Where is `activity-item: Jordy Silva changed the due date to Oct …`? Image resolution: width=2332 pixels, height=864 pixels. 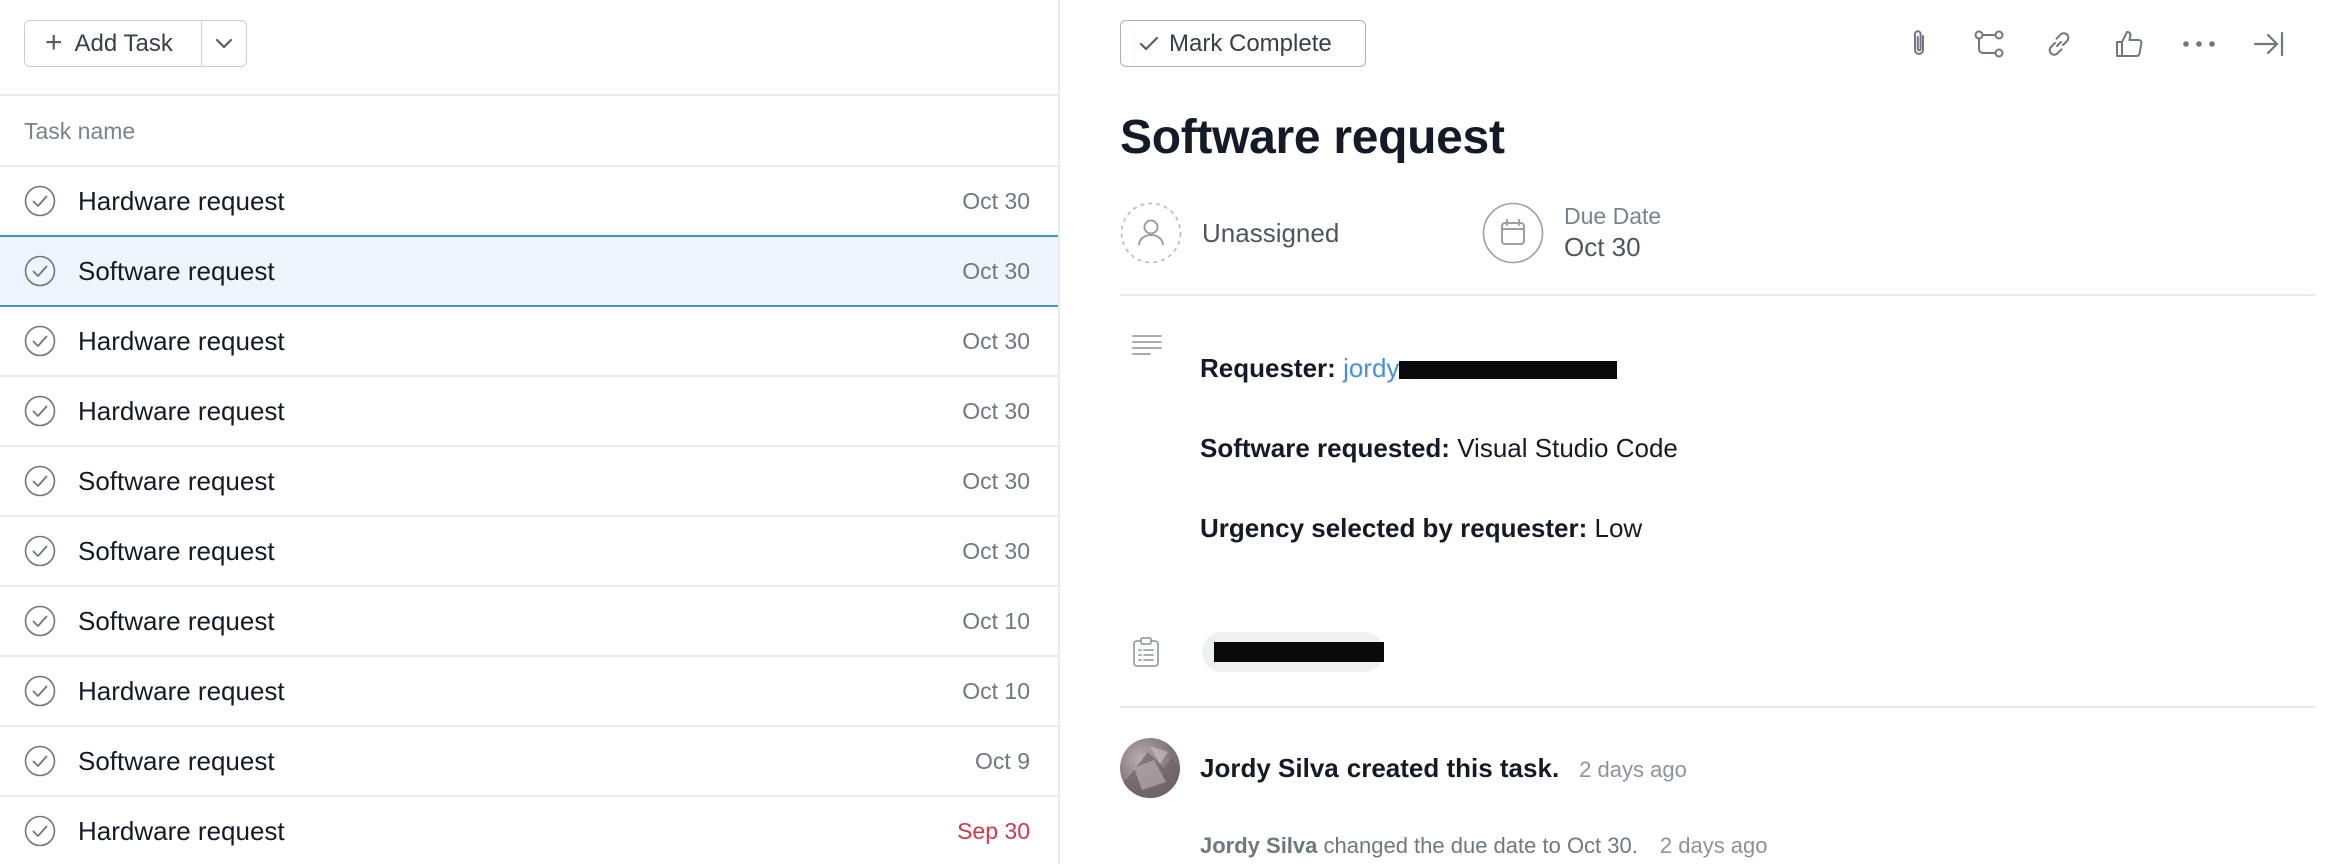 activity-item: Jordy Silva changed the due date to Oct … is located at coordinates (1484, 846).